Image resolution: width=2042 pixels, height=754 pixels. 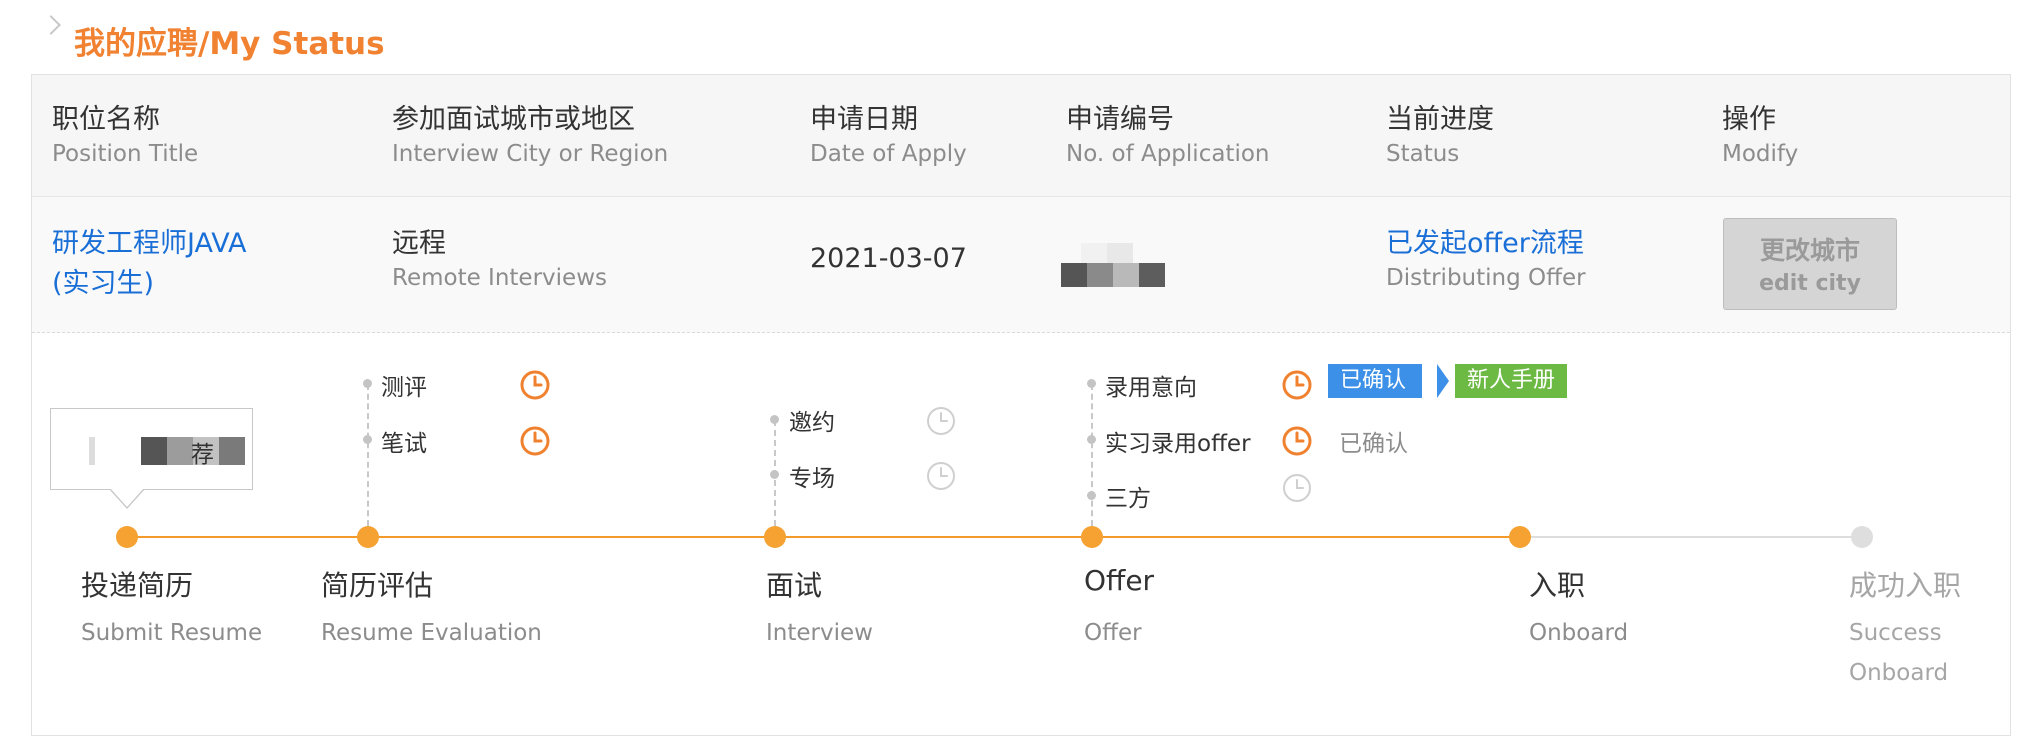 I want to click on edit-city-label-en: edit city, so click(x=1810, y=283).